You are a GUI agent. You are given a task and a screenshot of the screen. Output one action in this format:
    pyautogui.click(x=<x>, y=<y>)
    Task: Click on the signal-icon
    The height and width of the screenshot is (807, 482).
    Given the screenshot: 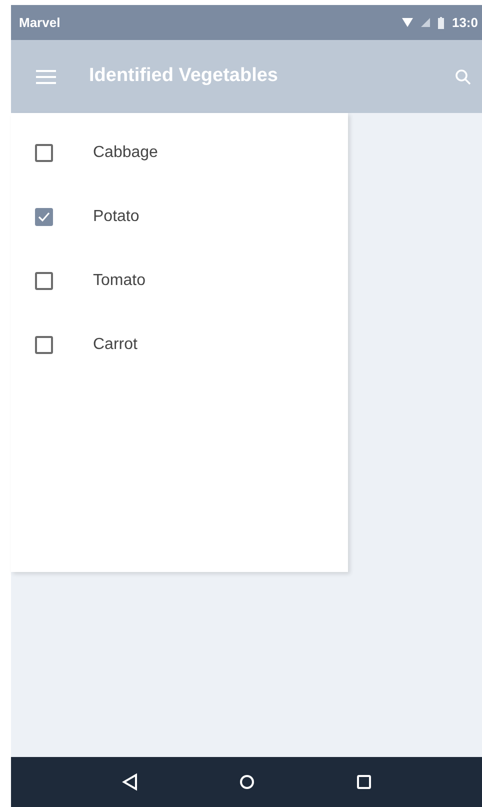 What is the action you would take?
    pyautogui.click(x=425, y=22)
    